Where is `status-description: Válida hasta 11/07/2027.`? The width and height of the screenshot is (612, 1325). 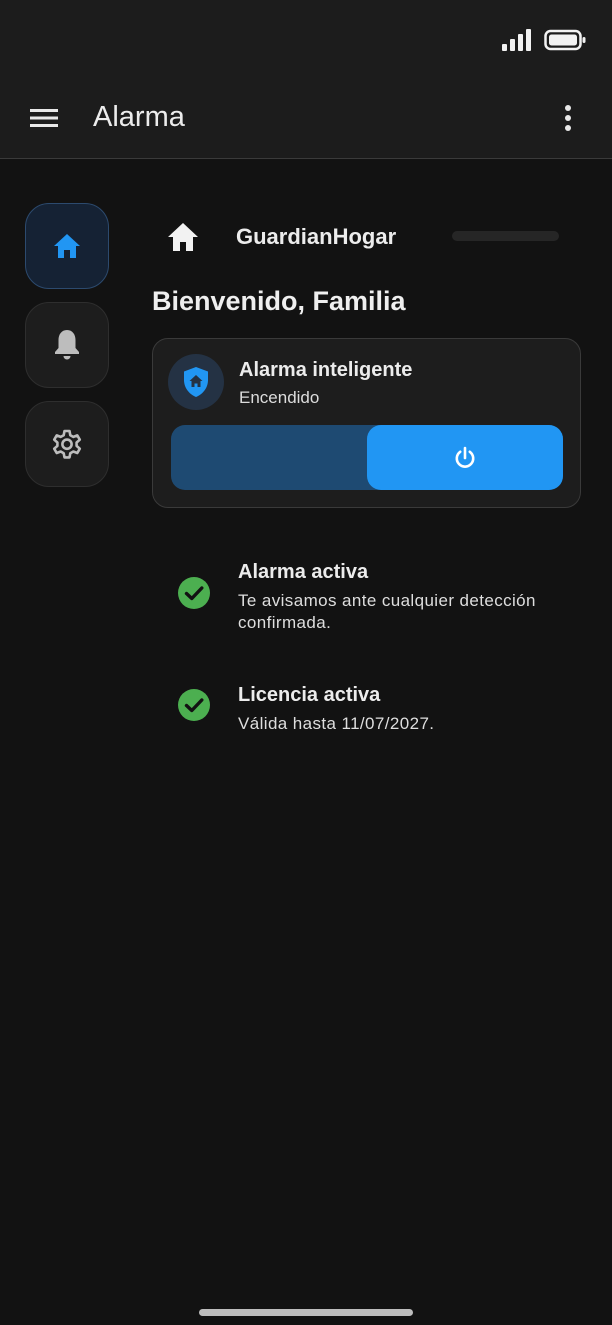 status-description: Válida hasta 11/07/2027. is located at coordinates (336, 723).